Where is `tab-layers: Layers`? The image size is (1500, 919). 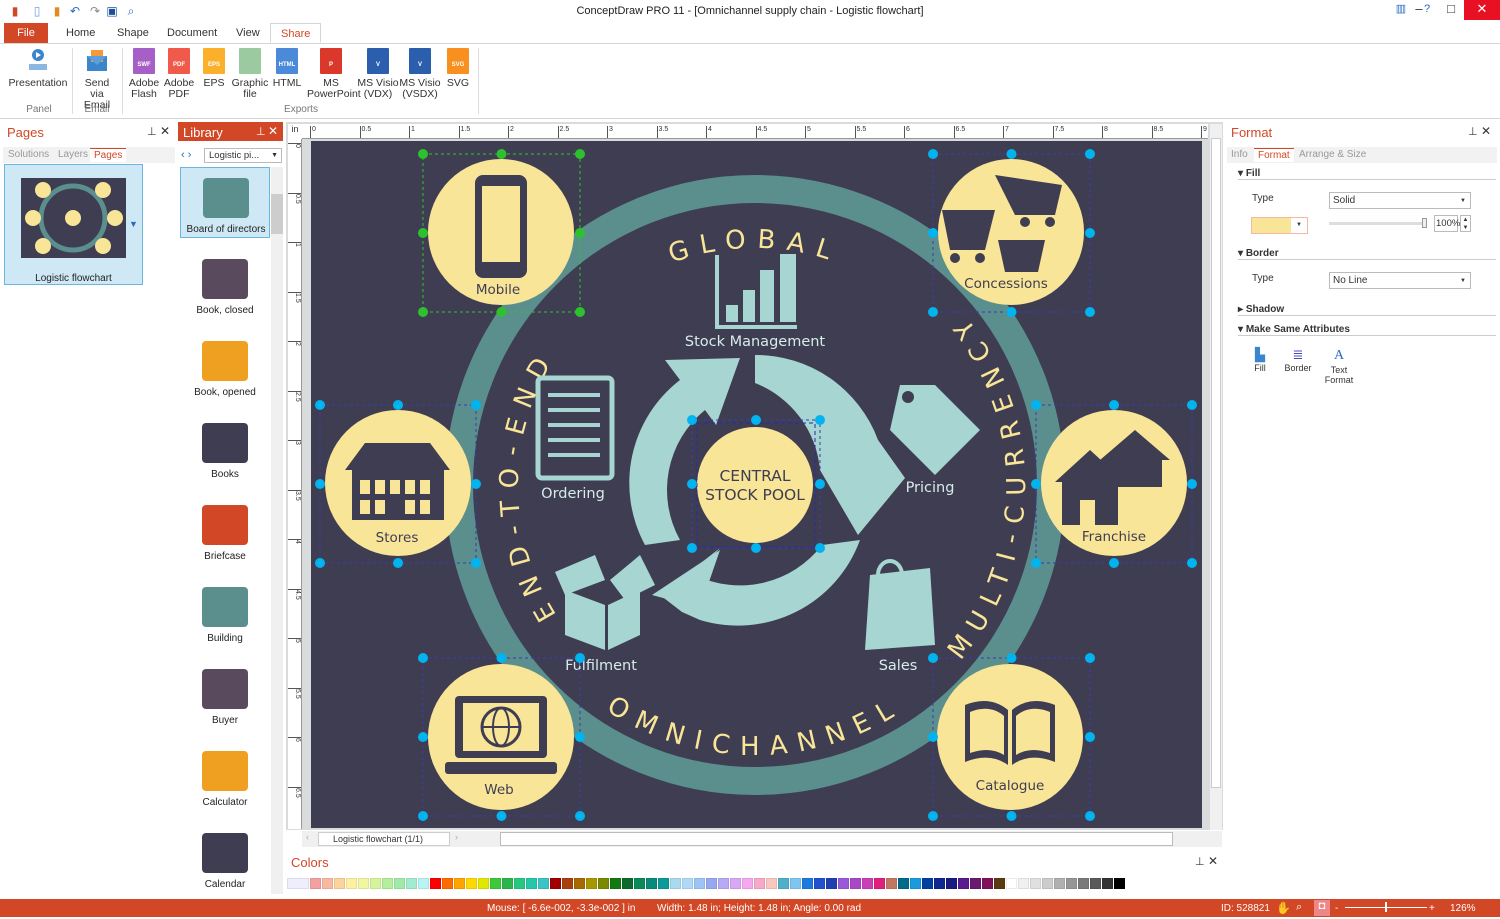
tab-layers: Layers is located at coordinates (73, 155).